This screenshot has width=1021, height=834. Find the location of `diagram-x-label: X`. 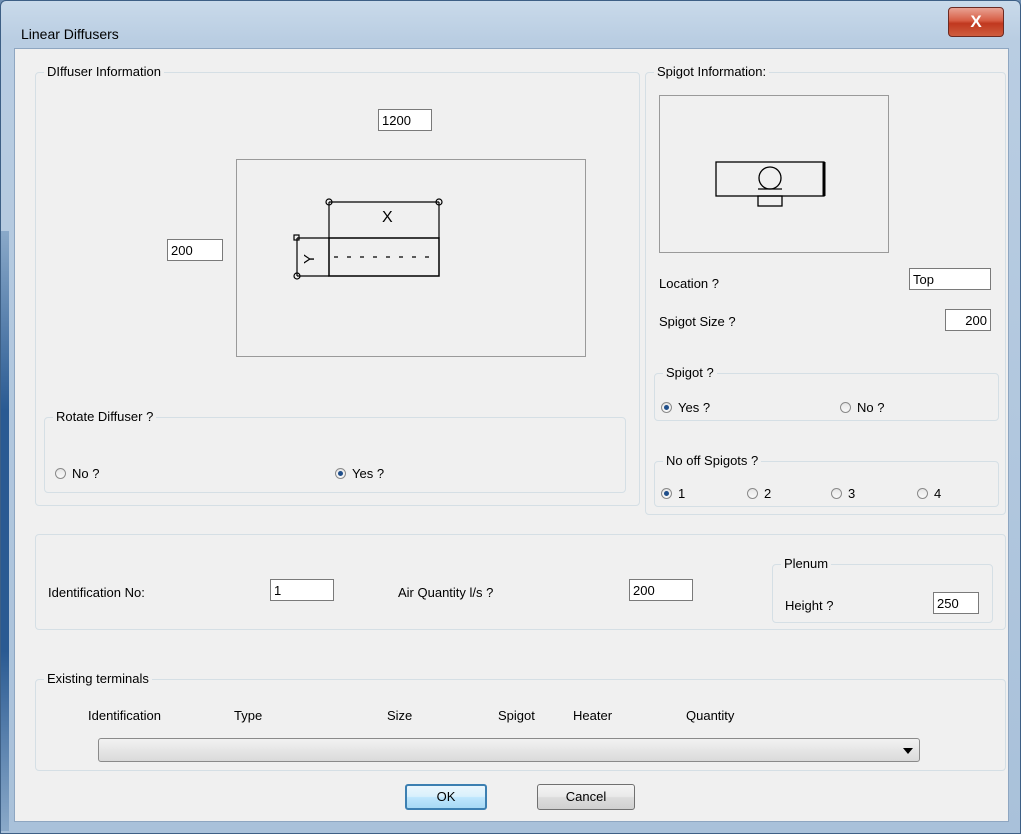

diagram-x-label: X is located at coordinates (387, 217).